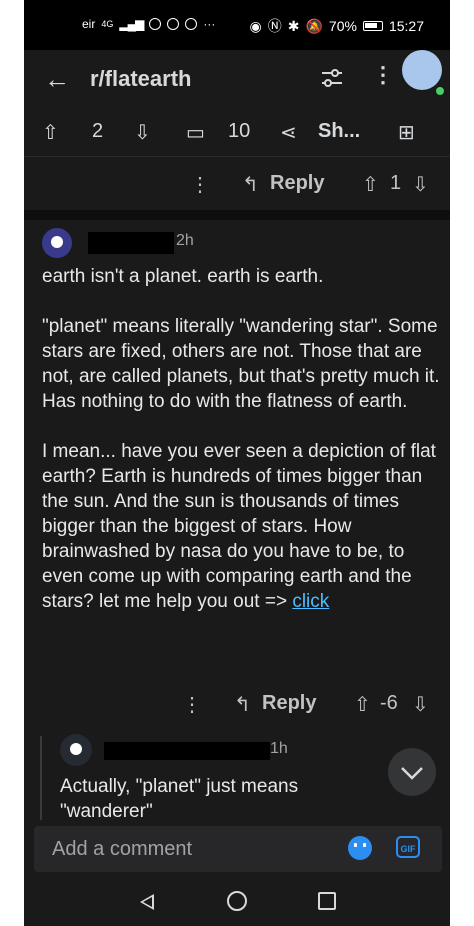 Image resolution: width=474 pixels, height=926 pixels. I want to click on kebab-icon: ⋮, so click(383, 75).